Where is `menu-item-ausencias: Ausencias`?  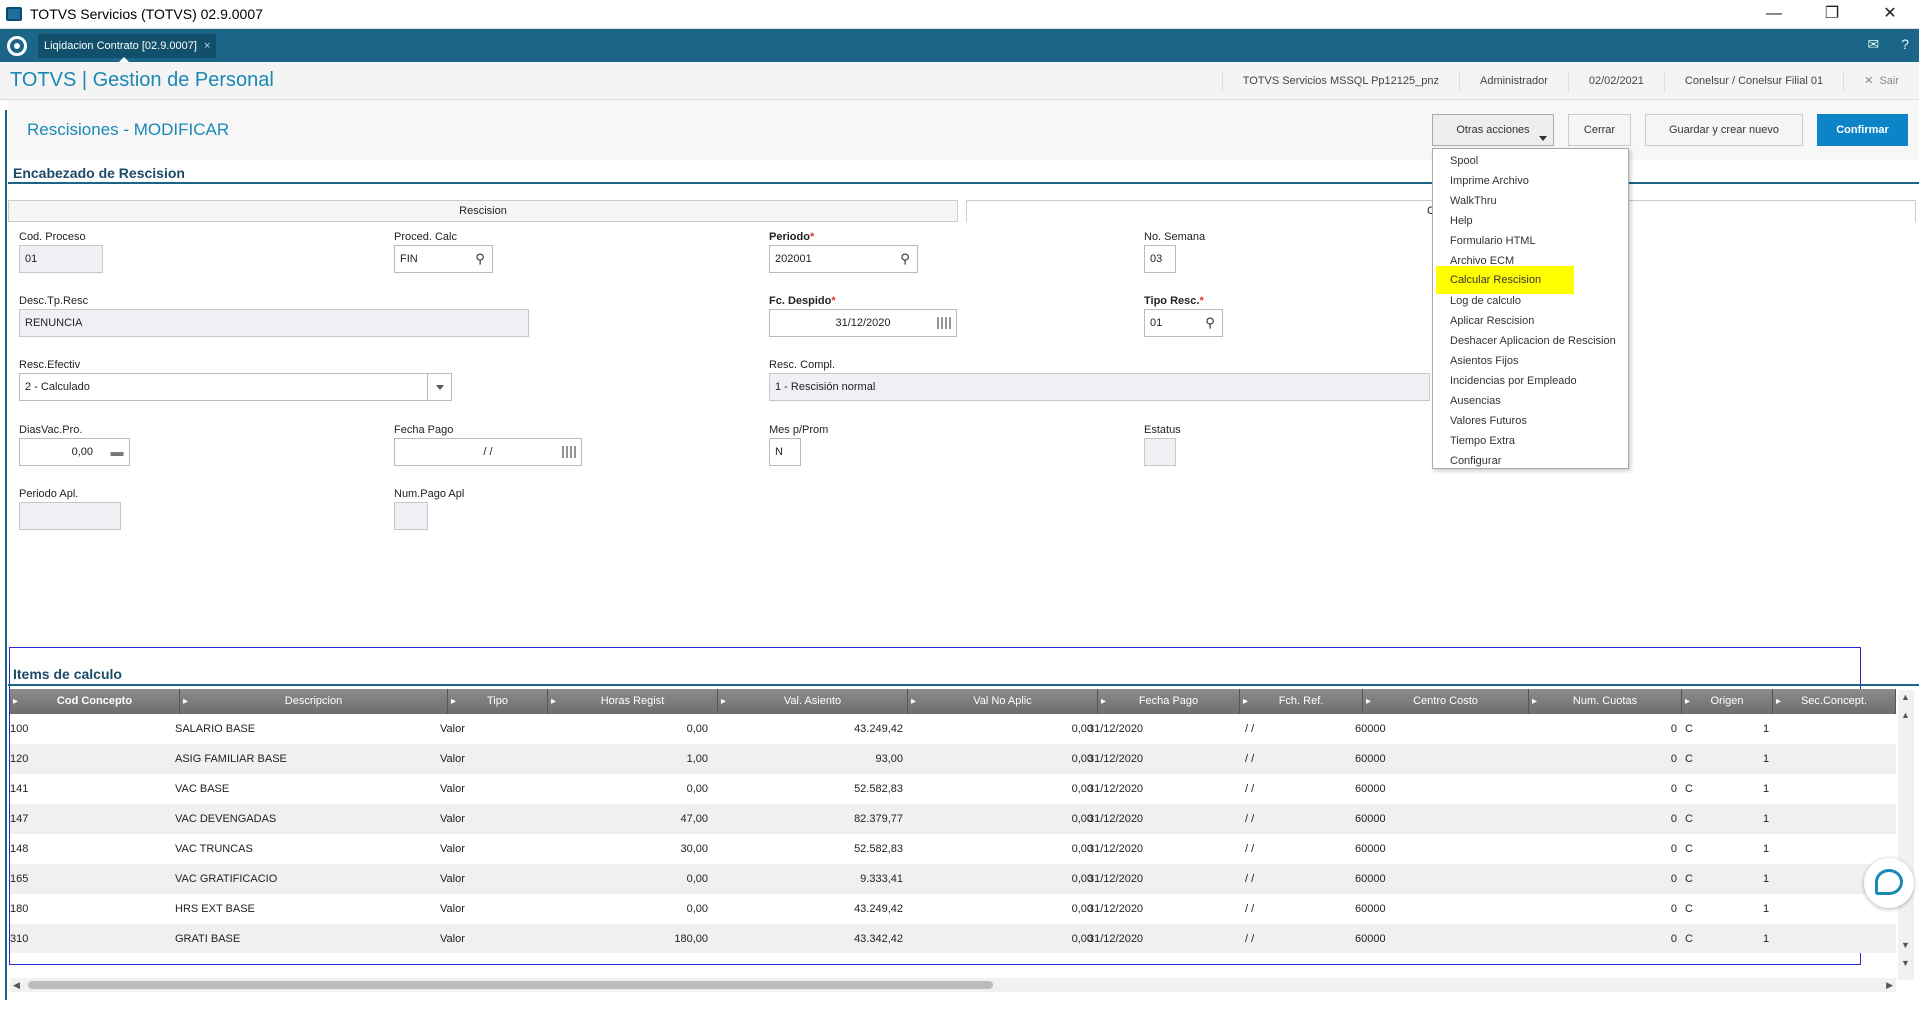 menu-item-ausencias: Ausencias is located at coordinates (1530, 401).